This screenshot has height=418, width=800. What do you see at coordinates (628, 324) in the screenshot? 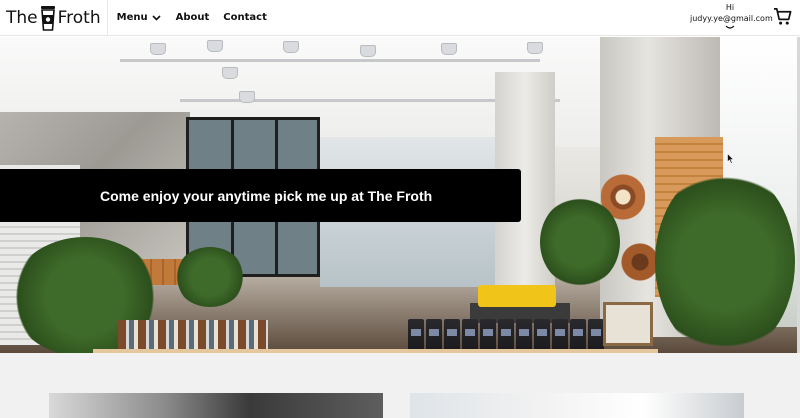
I see `framed-sign` at bounding box center [628, 324].